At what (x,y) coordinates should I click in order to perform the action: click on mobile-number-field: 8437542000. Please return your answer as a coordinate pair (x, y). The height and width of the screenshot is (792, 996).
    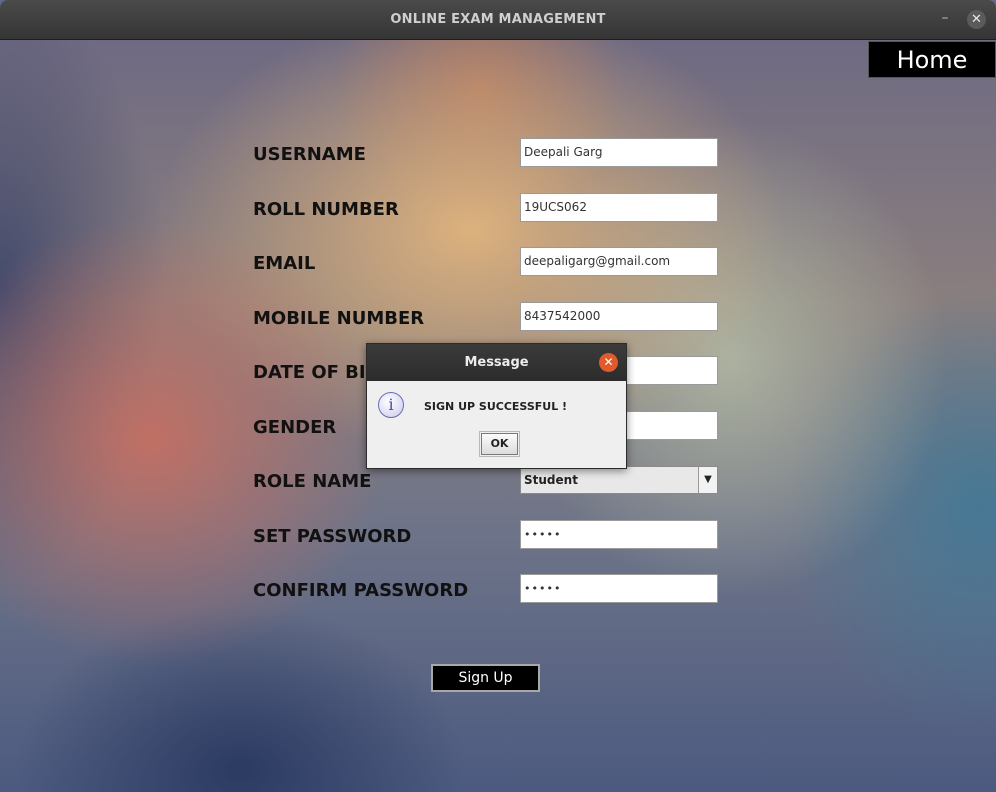
    Looking at the image, I should click on (619, 316).